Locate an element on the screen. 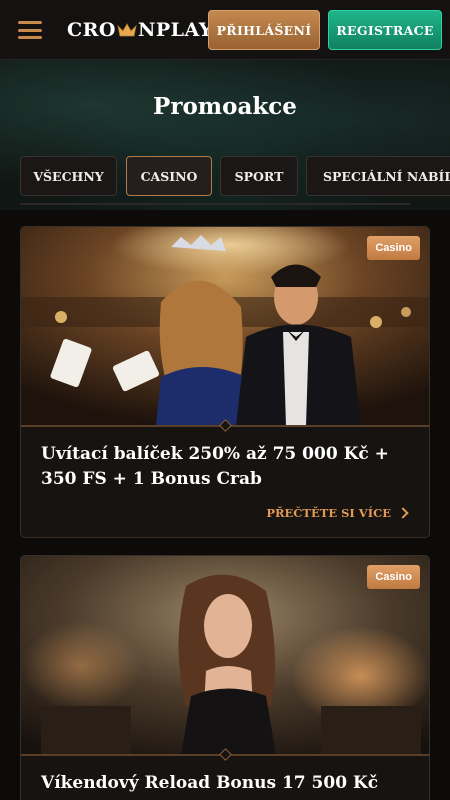 Image resolution: width=450 pixels, height=800 pixels. logo: CRO NPLAY is located at coordinates (140, 30).